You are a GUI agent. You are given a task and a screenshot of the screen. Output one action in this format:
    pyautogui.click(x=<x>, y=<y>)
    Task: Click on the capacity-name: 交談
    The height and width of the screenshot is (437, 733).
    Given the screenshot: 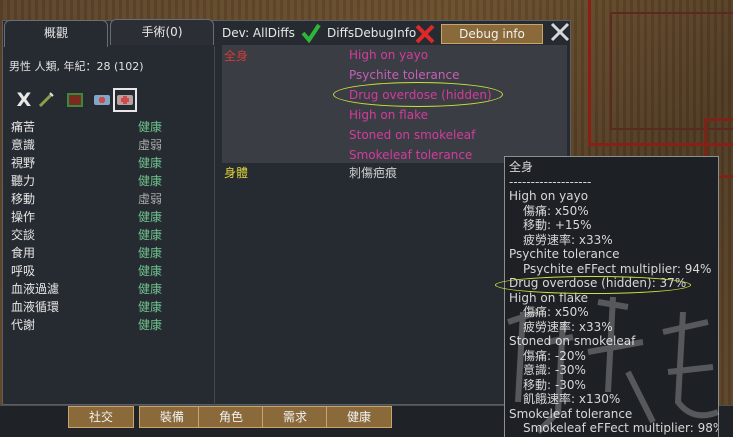 What is the action you would take?
    pyautogui.click(x=23, y=235)
    